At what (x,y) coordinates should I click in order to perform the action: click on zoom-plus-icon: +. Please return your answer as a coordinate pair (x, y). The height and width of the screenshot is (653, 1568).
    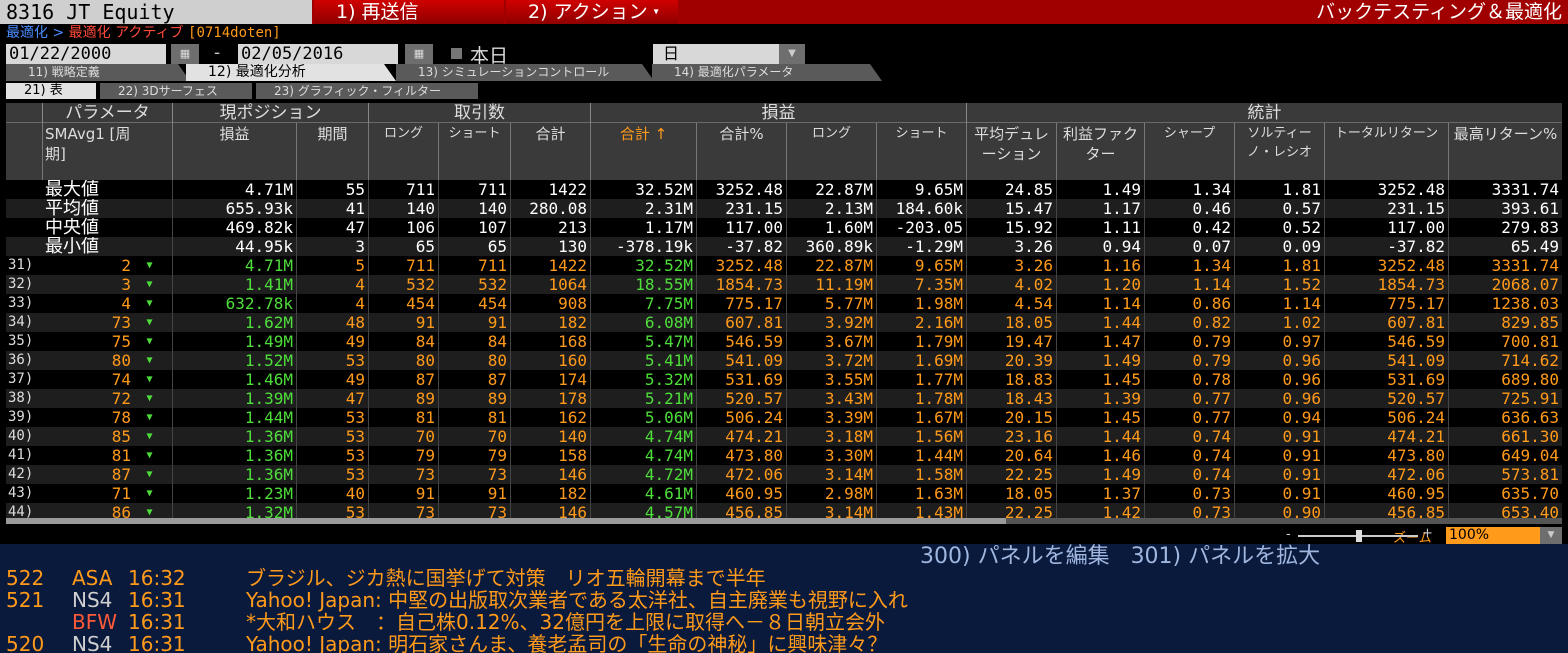
    Looking at the image, I should click on (1427, 533).